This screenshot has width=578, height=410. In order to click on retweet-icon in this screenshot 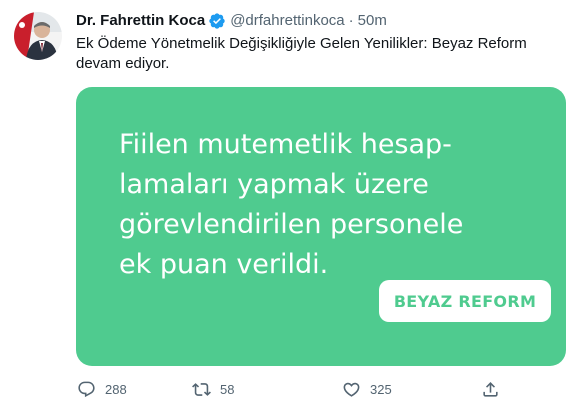, I will do `click(201, 389)`.